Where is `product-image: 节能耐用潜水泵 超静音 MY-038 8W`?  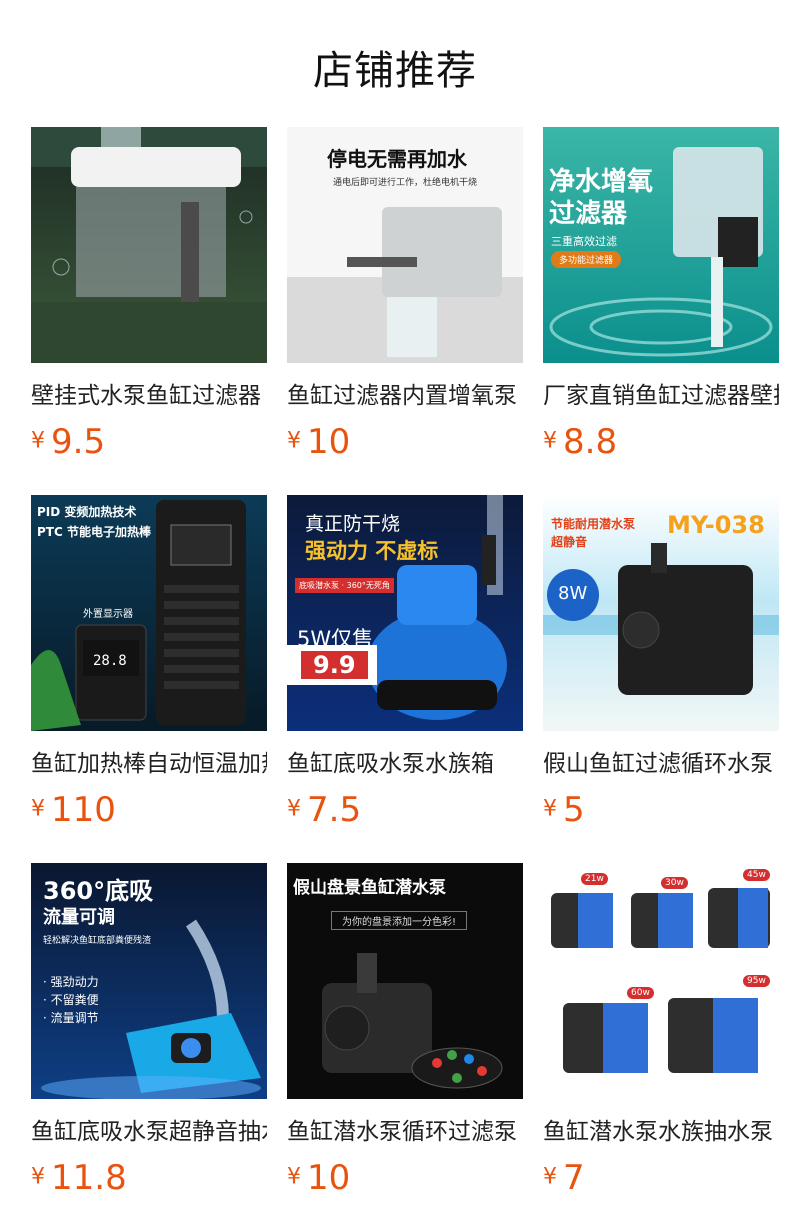 product-image: 节能耐用潜水泵 超静音 MY-038 8W is located at coordinates (661, 613).